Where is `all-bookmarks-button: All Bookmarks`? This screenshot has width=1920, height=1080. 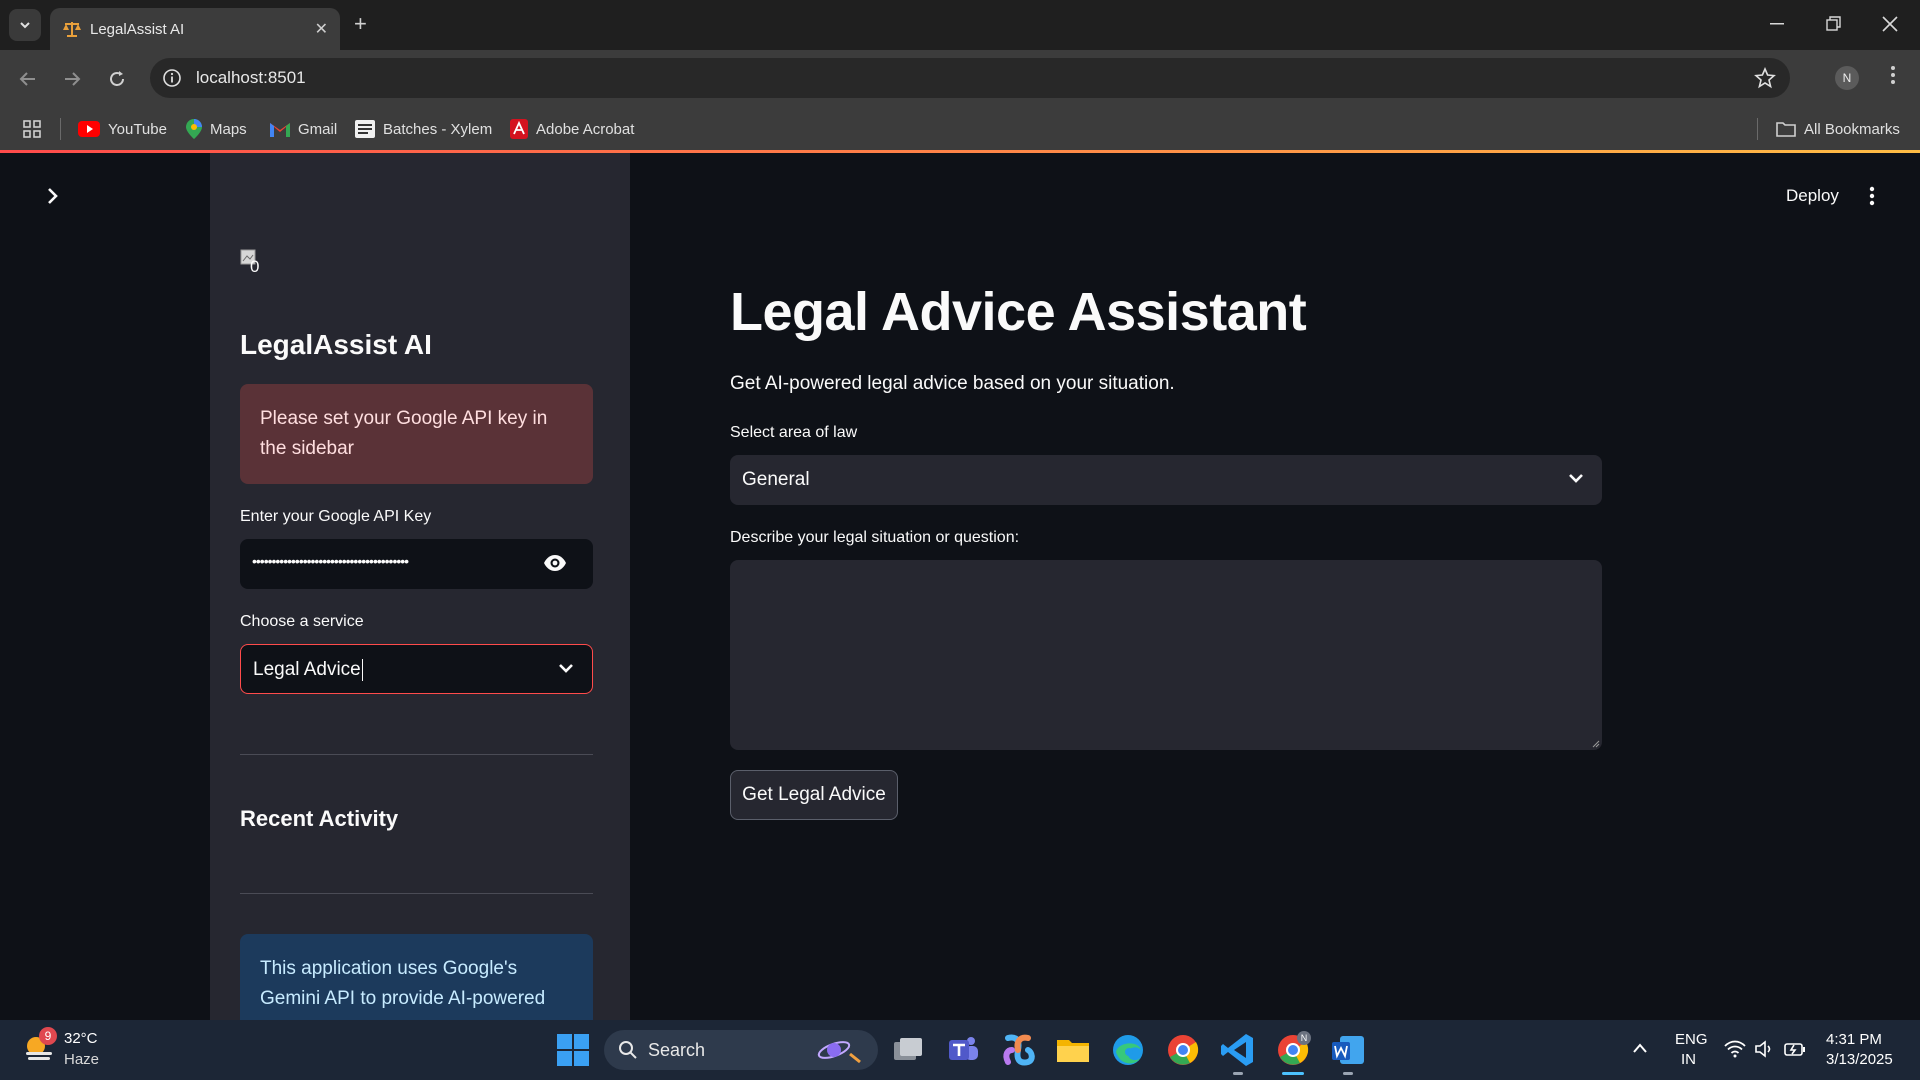
all-bookmarks-button: All Bookmarks is located at coordinates (1838, 129).